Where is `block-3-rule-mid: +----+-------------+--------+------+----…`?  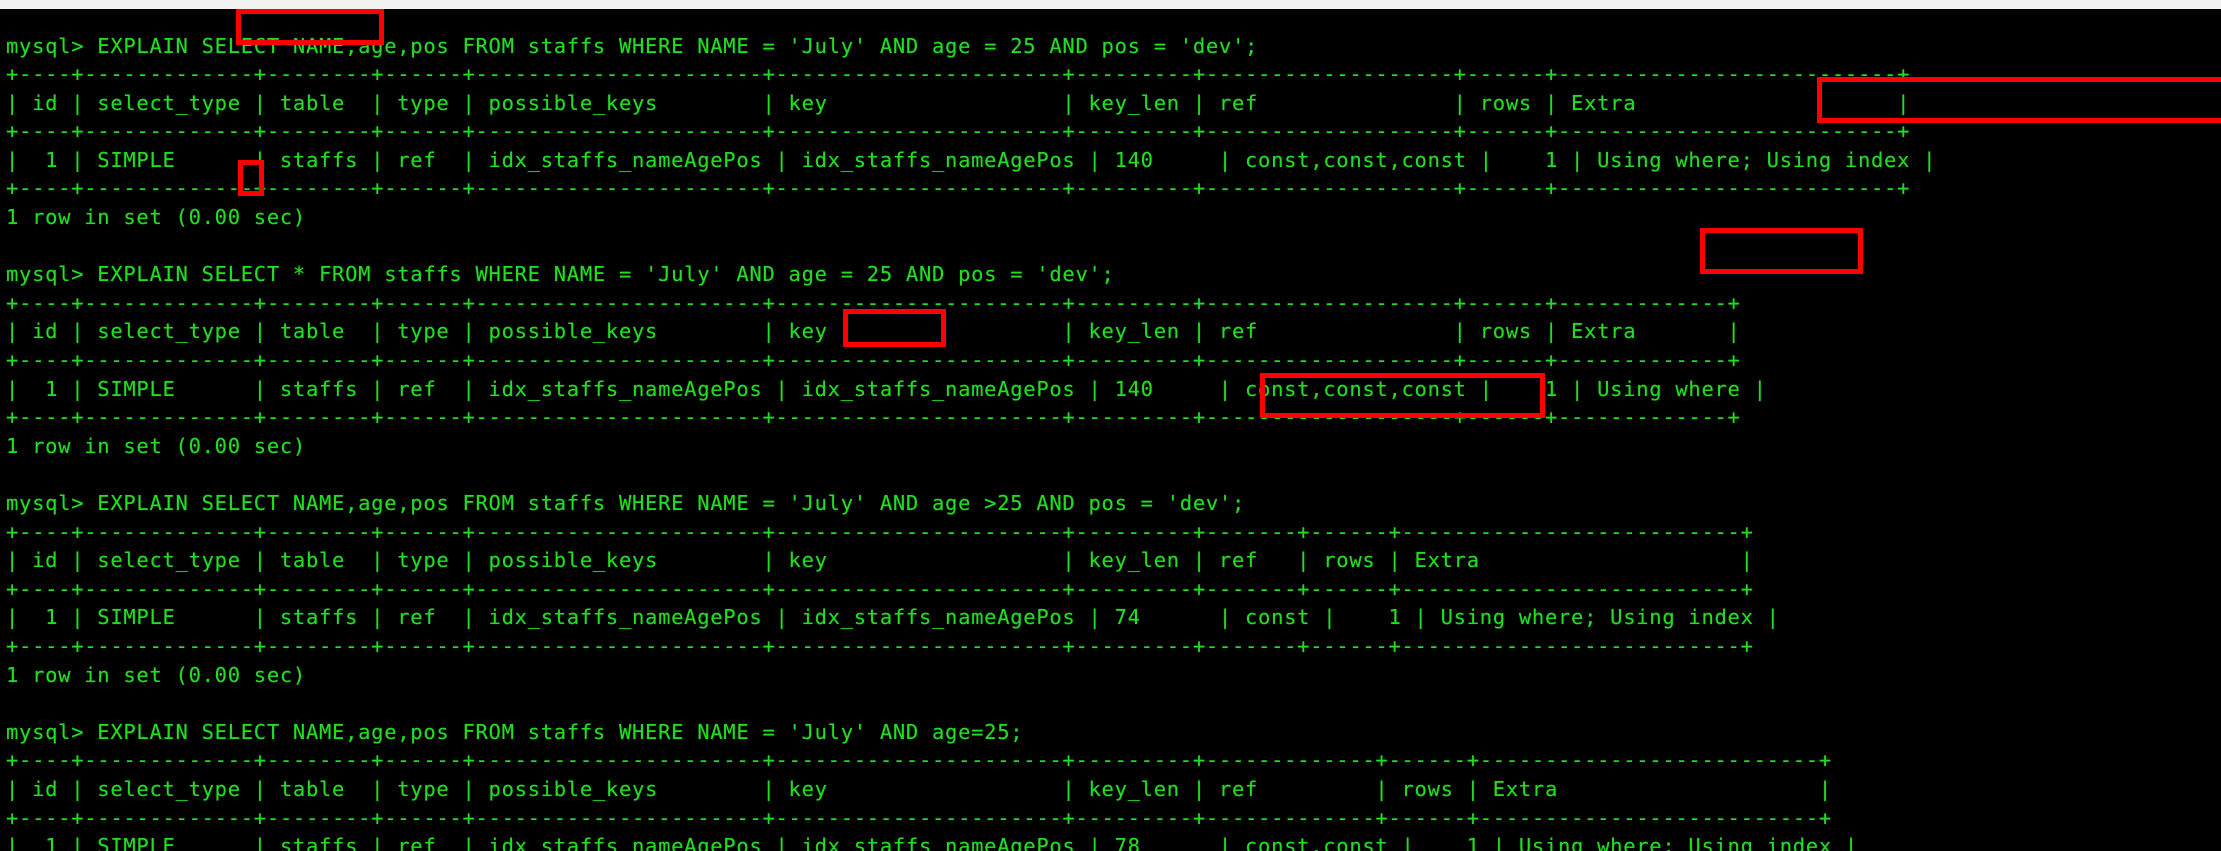
block-3-rule-mid: +----+-------------+--------+------+----… is located at coordinates (880, 588).